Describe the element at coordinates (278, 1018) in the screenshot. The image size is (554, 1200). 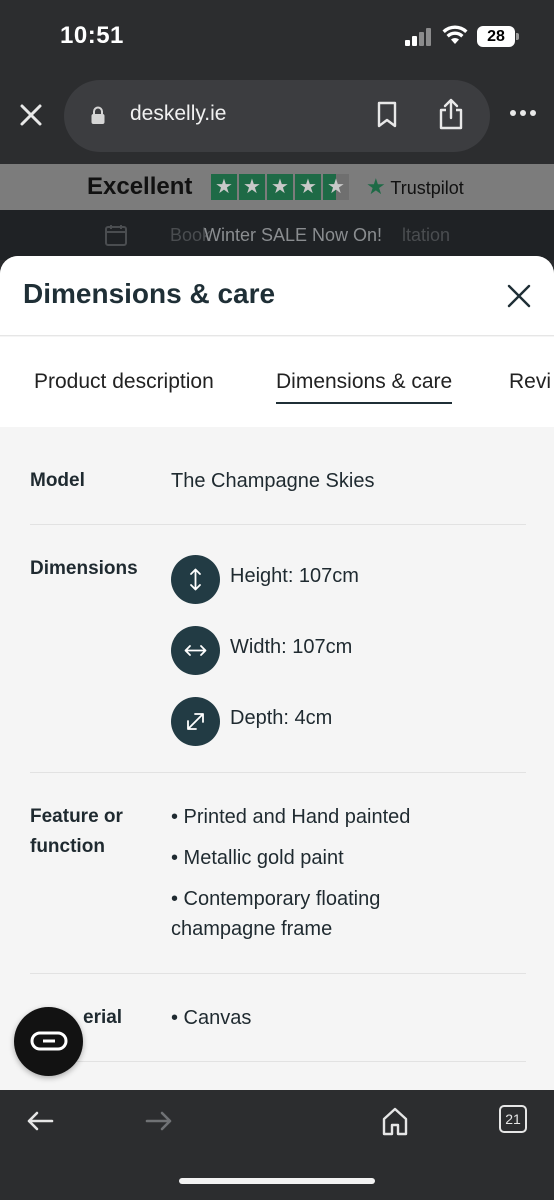
I see `material-row: erial • Canvas` at that location.